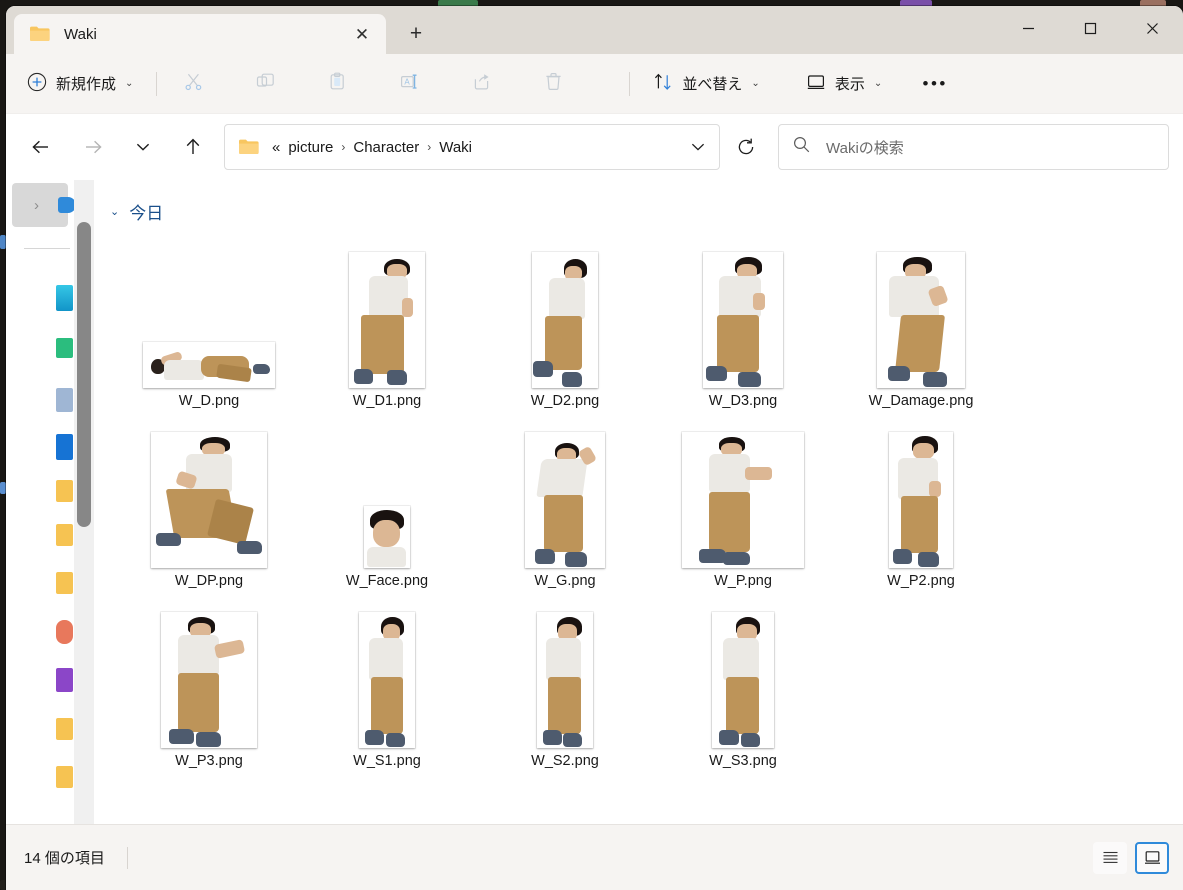  I want to click on new-tab-button: +, so click(416, 34).